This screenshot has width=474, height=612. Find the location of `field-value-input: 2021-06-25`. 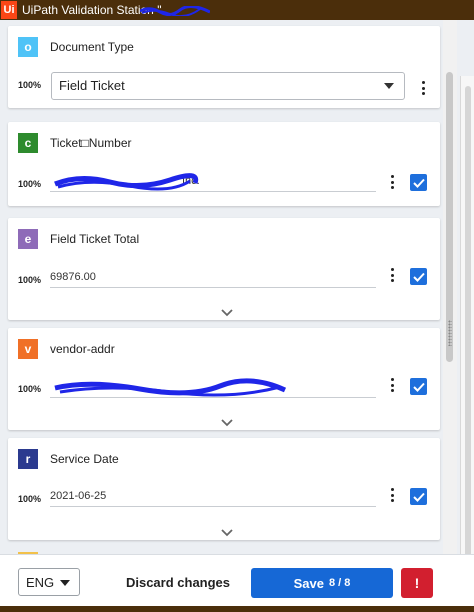

field-value-input: 2021-06-25 is located at coordinates (213, 497).